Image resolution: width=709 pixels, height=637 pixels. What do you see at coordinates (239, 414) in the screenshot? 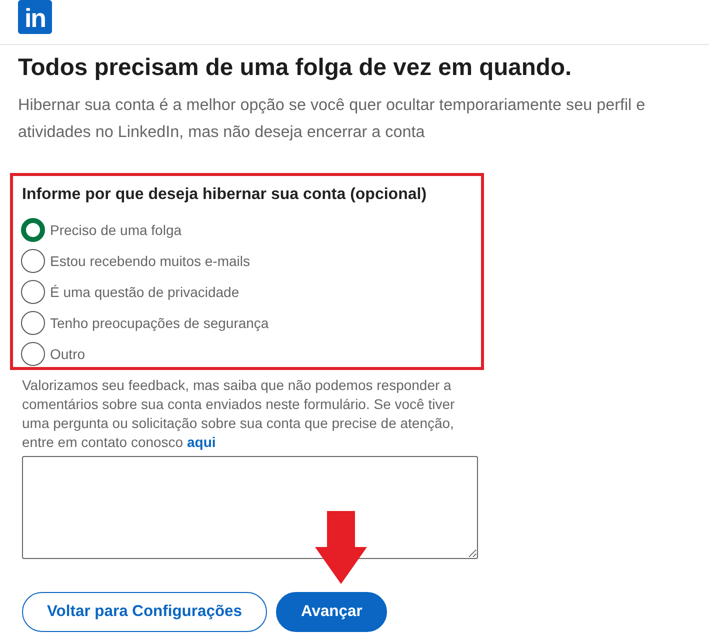
I see `feedback-note: Valorizamos seu feedback, mas saiba que não podemos responder a comentários sobre sua conta enviados neste formulário. Se você tiver uma pergunta ou solicitação sobre sua conta que precise de atenção, entre em contato conosco aqui` at bounding box center [239, 414].